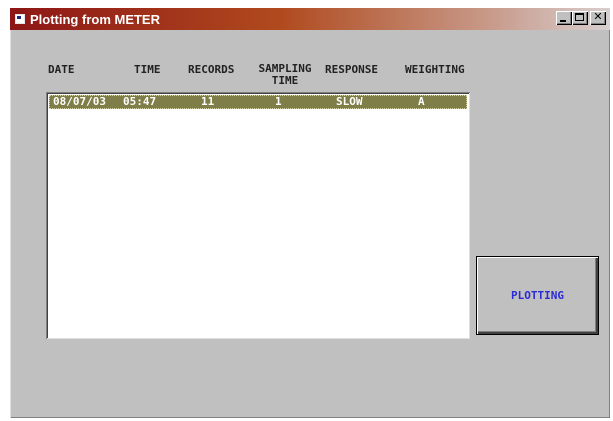 The height and width of the screenshot is (421, 613). I want to click on minimize-icon, so click(563, 21).